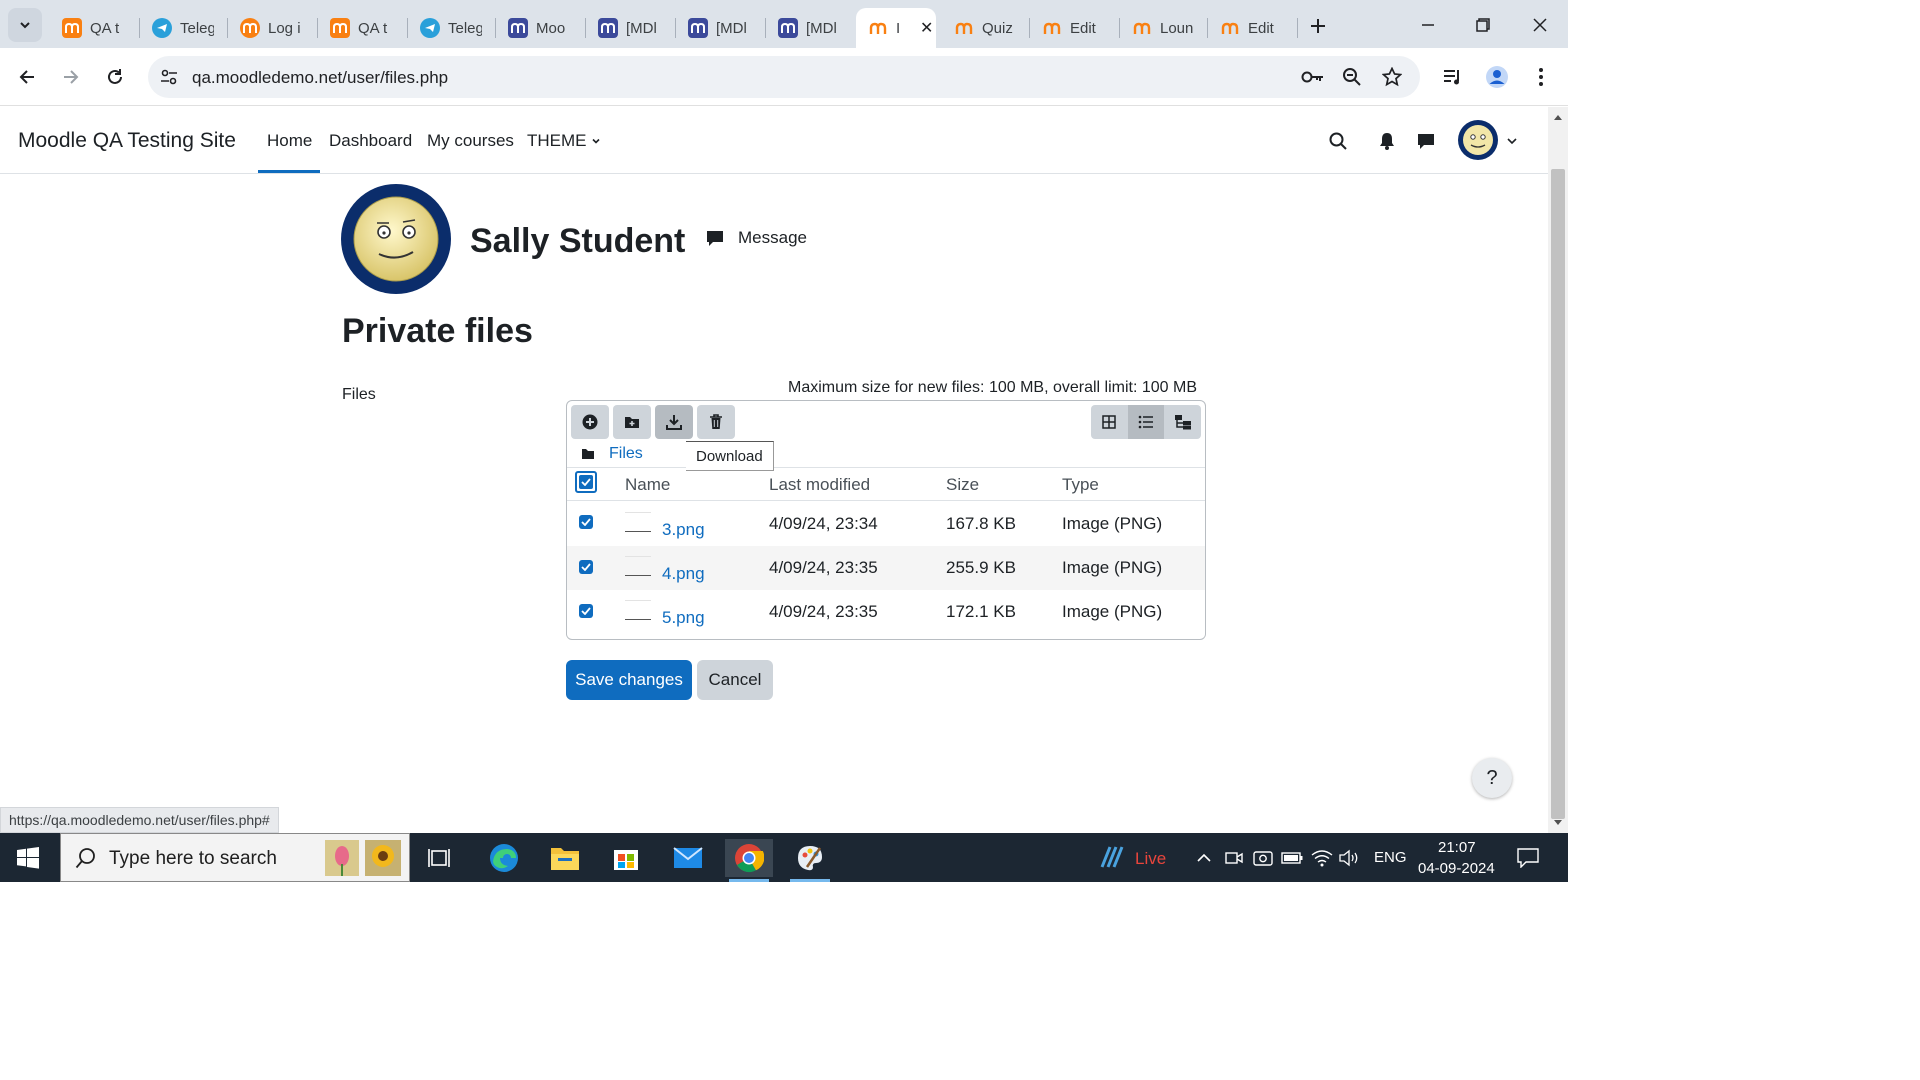 The width and height of the screenshot is (1920, 1080). What do you see at coordinates (1112, 857) in the screenshot?
I see `cricket-live-icon` at bounding box center [1112, 857].